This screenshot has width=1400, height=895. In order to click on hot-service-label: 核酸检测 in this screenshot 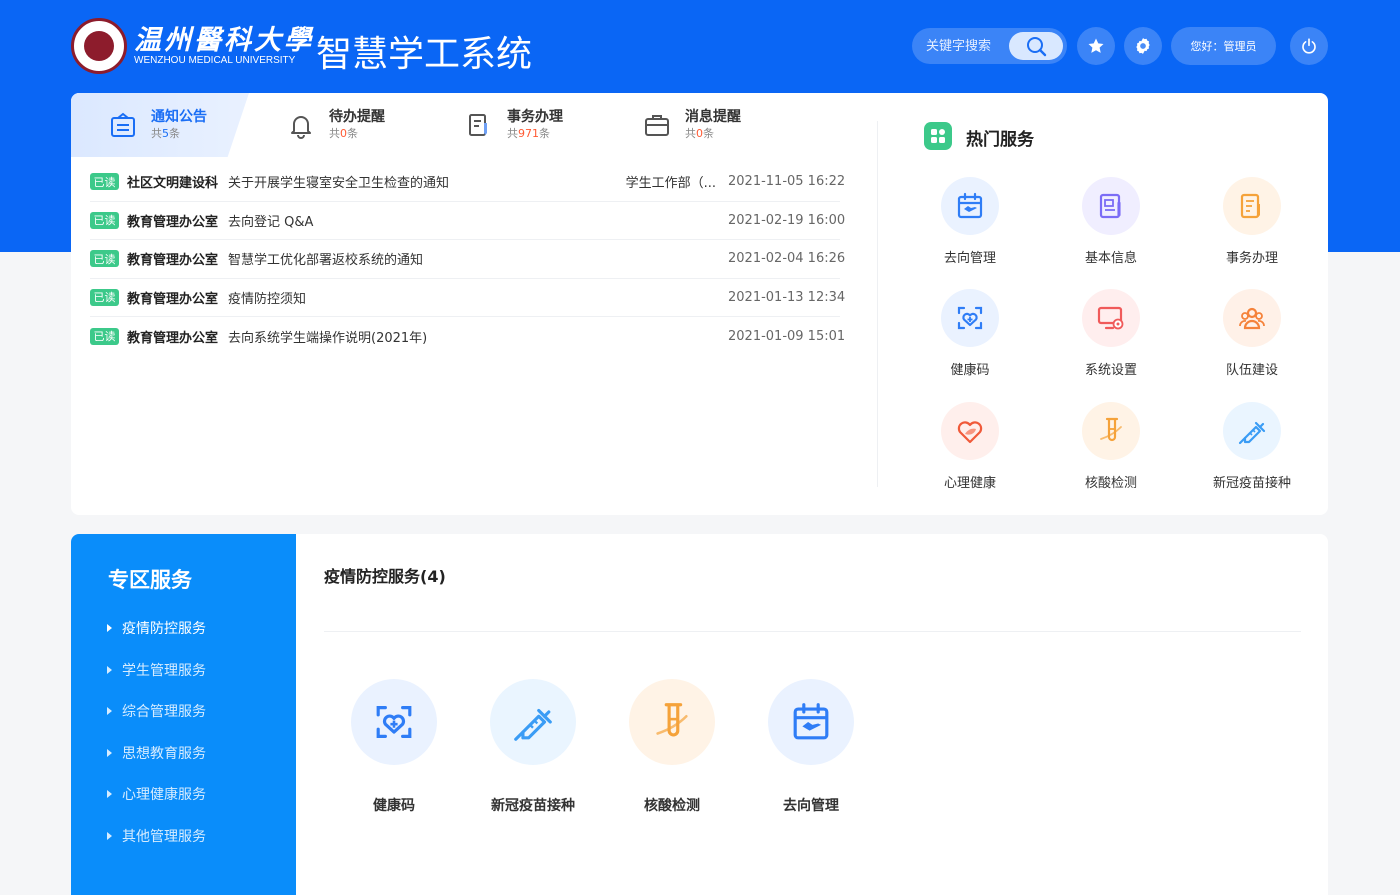, I will do `click(1110, 483)`.